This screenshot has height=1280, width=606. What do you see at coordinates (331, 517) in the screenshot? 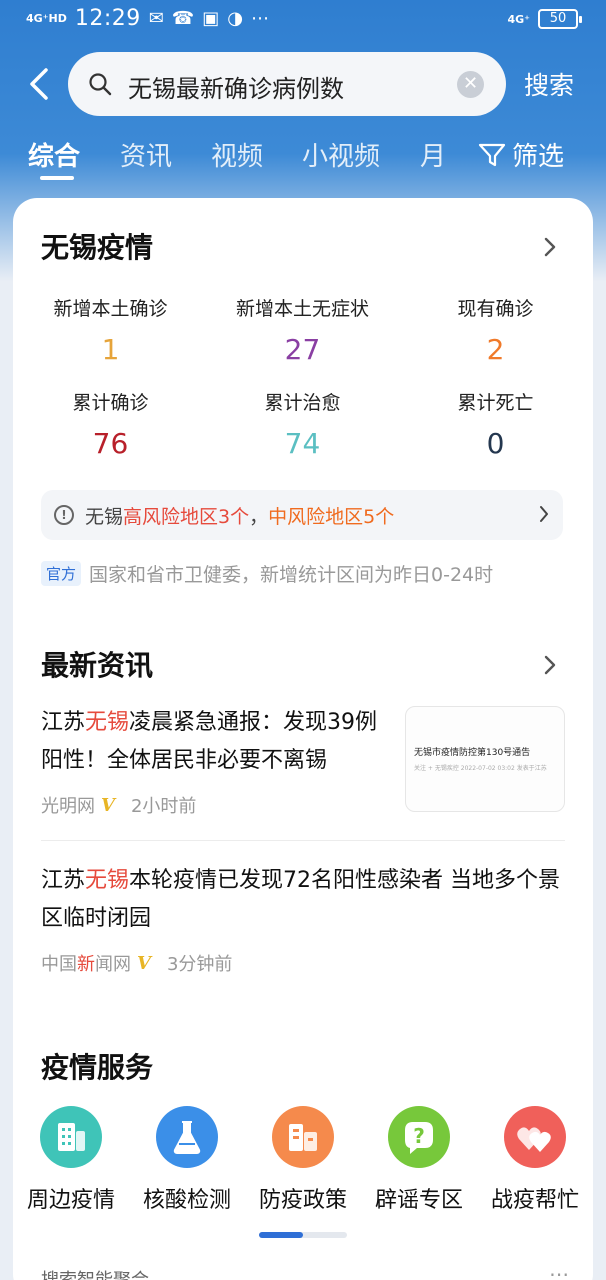
I see `mid-risk-count: 中风险地区5个` at bounding box center [331, 517].